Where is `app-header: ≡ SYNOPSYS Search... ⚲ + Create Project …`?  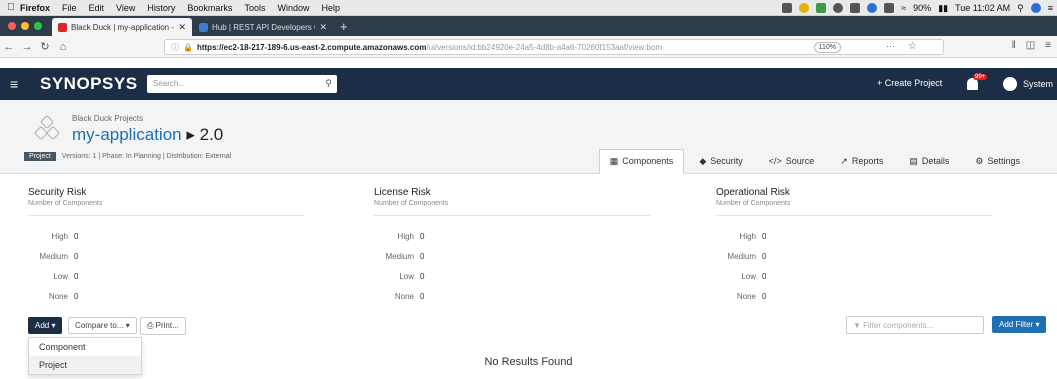
app-header: ≡ SYNOPSYS Search... ⚲ + Create Project … is located at coordinates (528, 84).